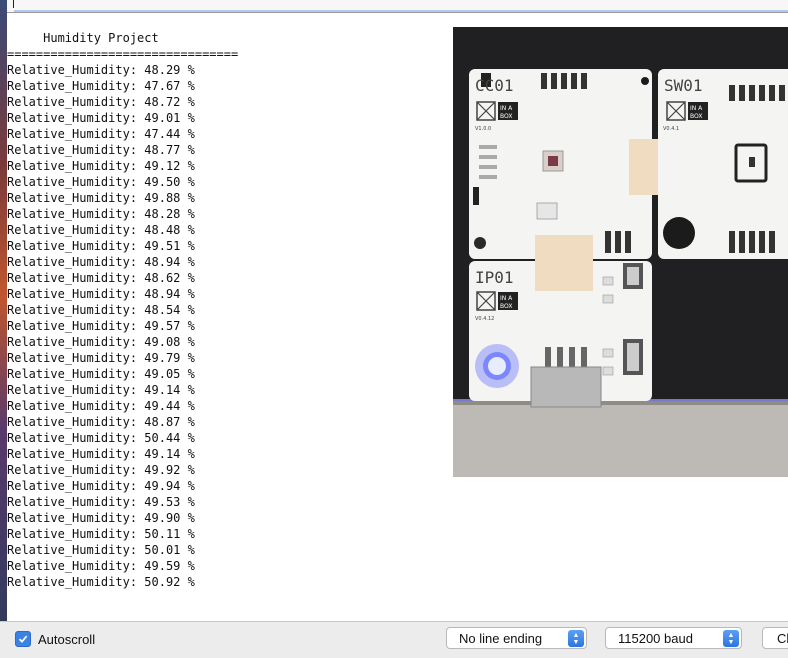 This screenshot has width=788, height=658. Describe the element at coordinates (101, 438) in the screenshot. I see `output-line: Relative_Humidity: 50.44 %` at that location.